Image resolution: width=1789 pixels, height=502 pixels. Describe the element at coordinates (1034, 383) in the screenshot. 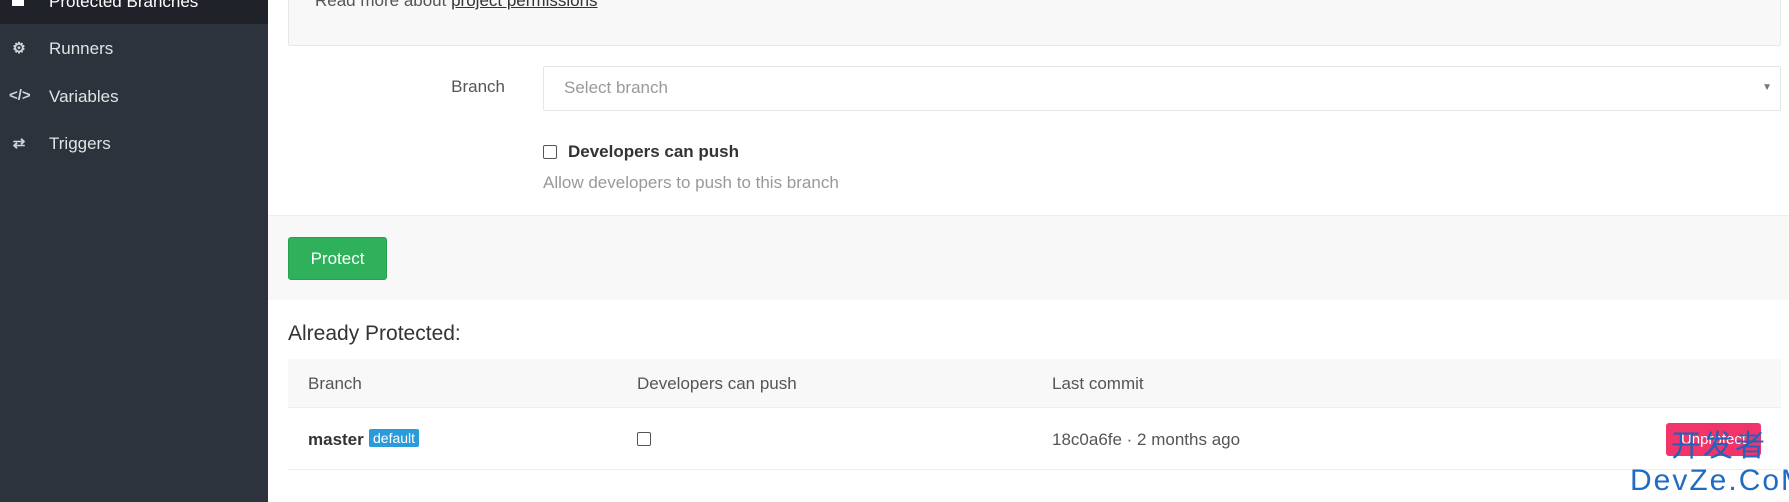

I see `table-header: Branch Developers can push Last commit` at that location.